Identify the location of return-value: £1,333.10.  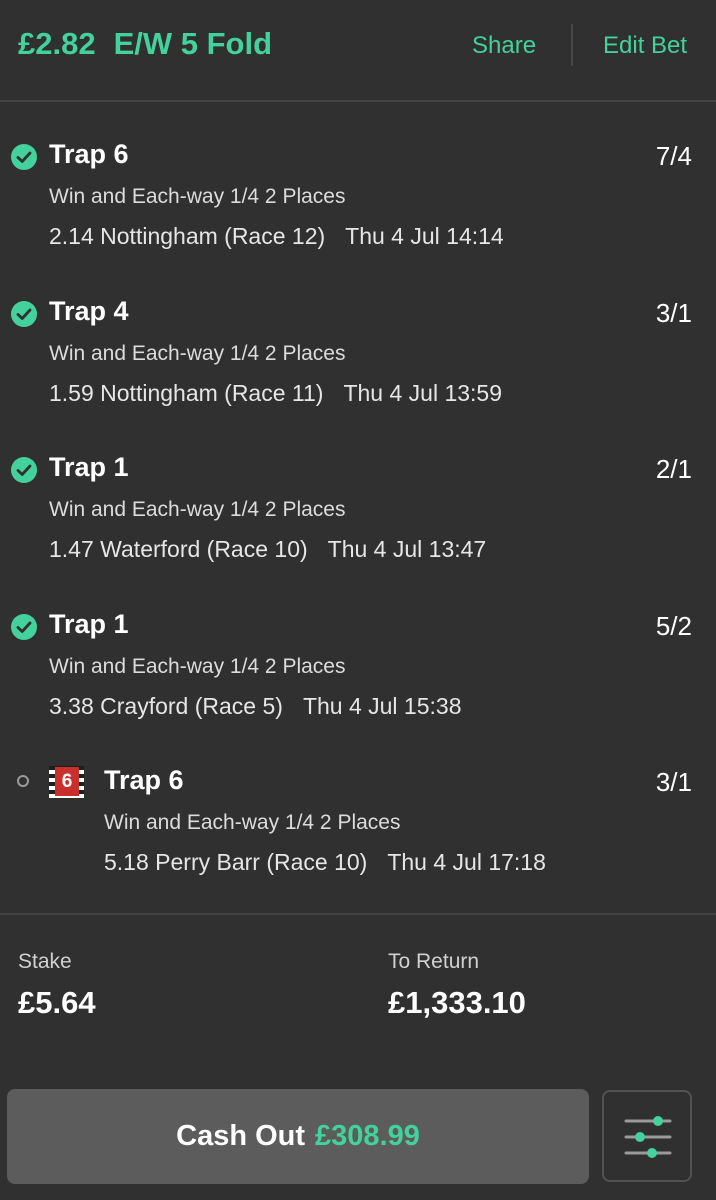
(457, 1002).